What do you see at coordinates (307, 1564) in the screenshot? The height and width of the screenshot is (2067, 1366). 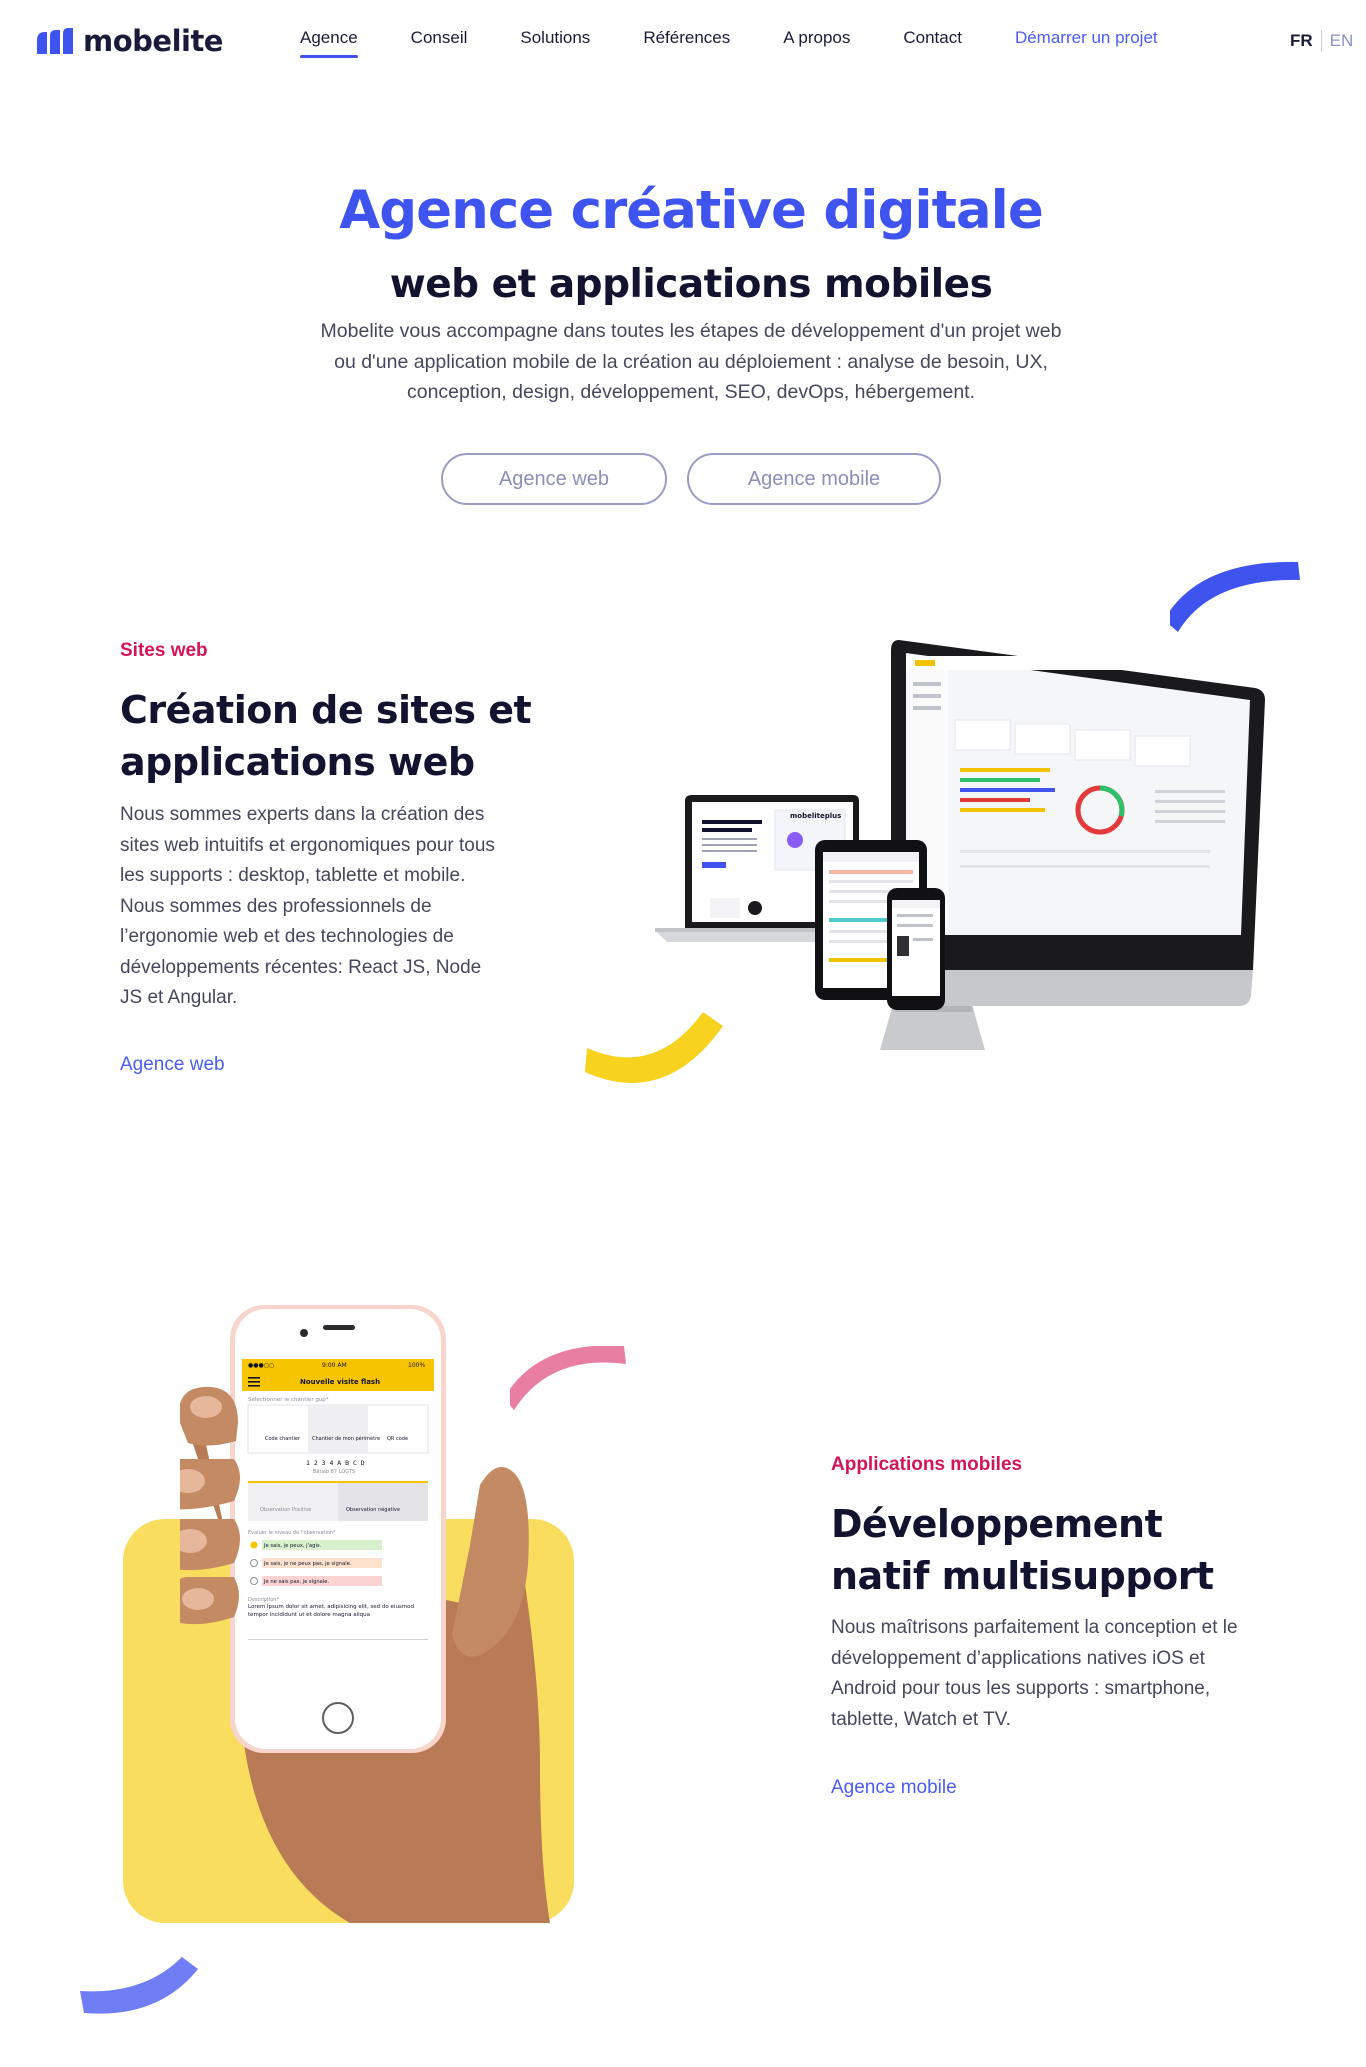 I see `svg-text:Je sais, je ne peux pas, je si: Je sais, je ne peux pas, je signale.` at bounding box center [307, 1564].